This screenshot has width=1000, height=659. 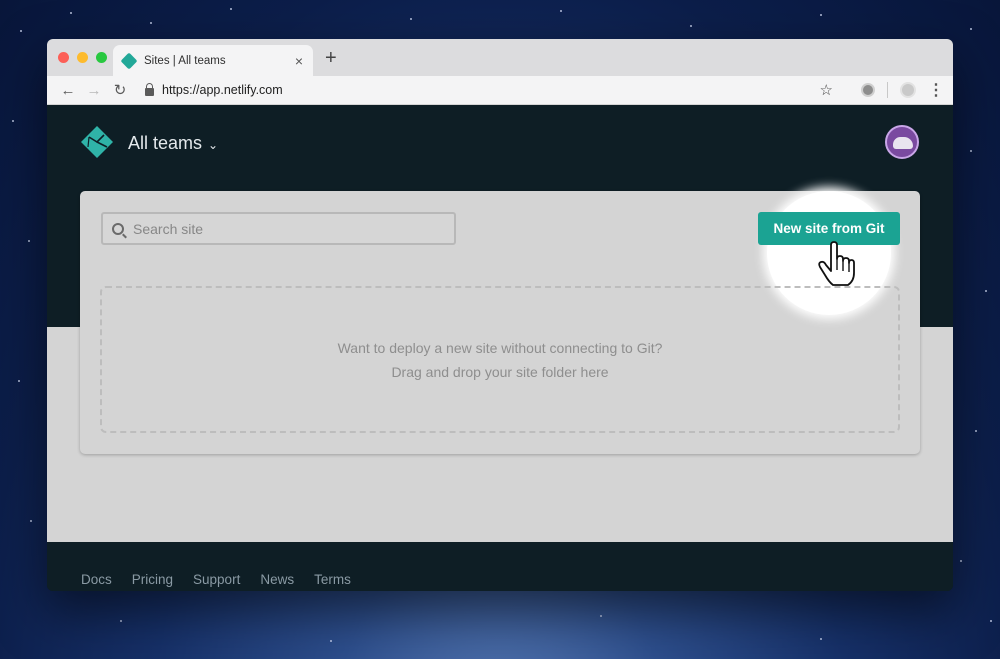 What do you see at coordinates (332, 579) in the screenshot?
I see `footer-link-terms: Terms` at bounding box center [332, 579].